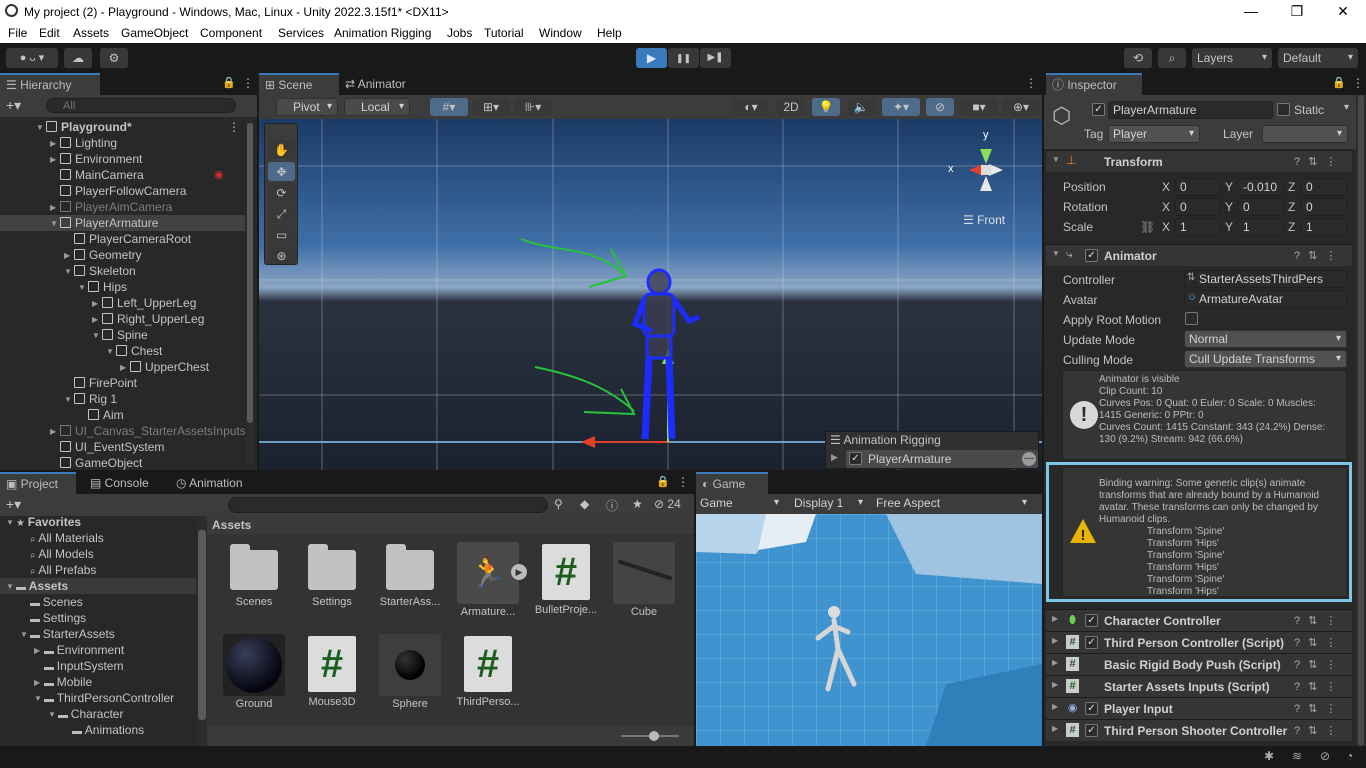 The width and height of the screenshot is (1366, 768). What do you see at coordinates (952, 504) in the screenshot?
I see `aspect-dropdown: Free Aspect` at bounding box center [952, 504].